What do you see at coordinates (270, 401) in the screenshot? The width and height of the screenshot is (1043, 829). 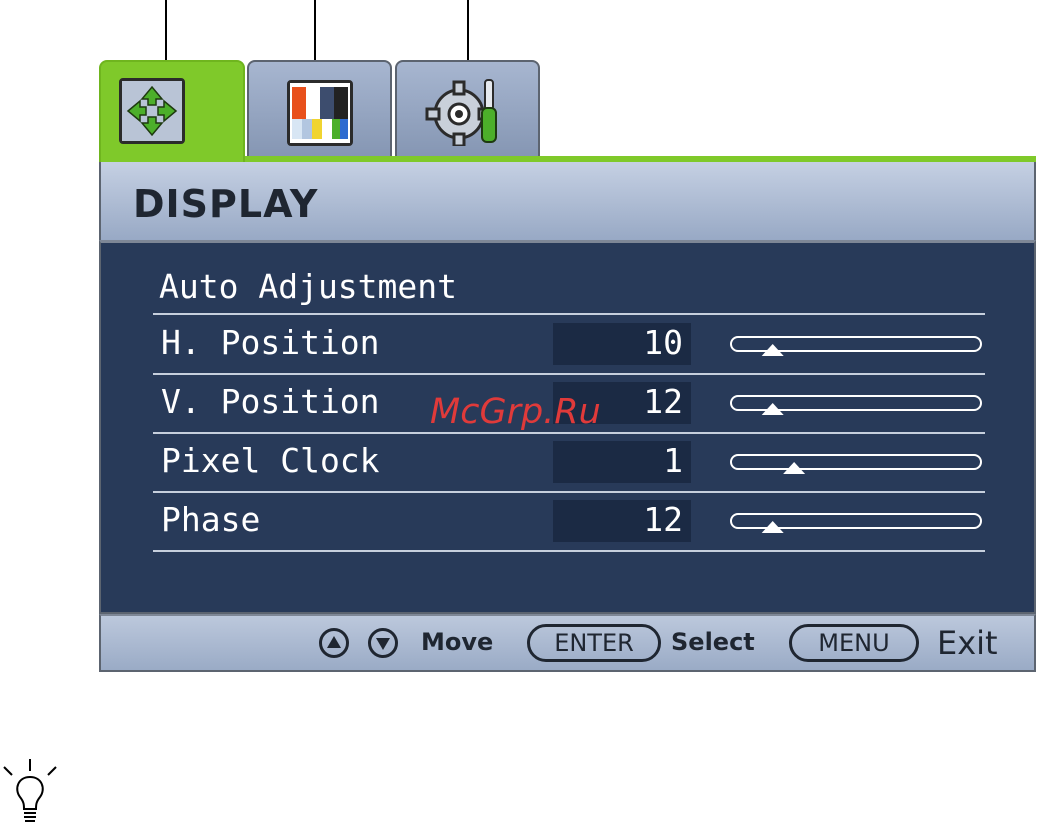 I see `menu-item-label: V. Position` at bounding box center [270, 401].